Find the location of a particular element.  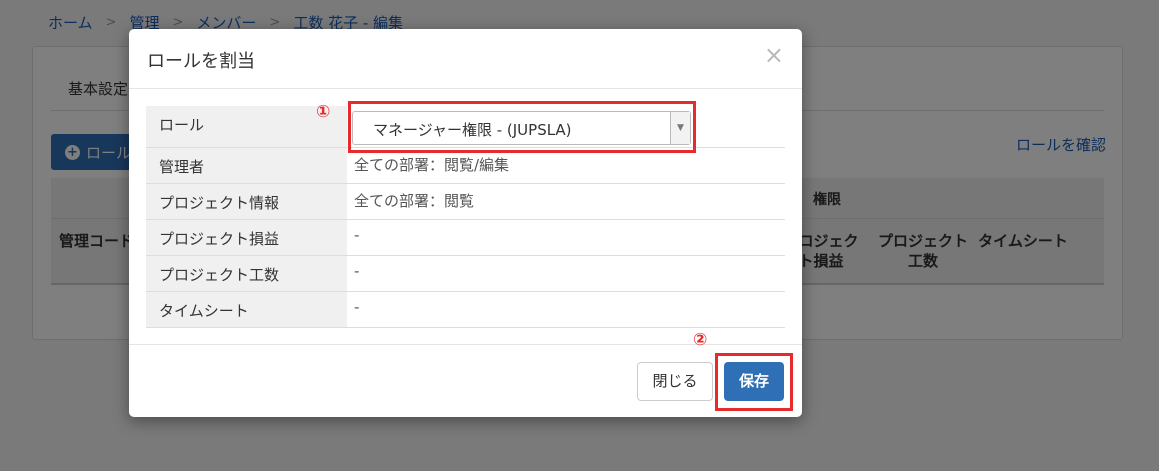

modal-title: ロールを割当 is located at coordinates (201, 61).